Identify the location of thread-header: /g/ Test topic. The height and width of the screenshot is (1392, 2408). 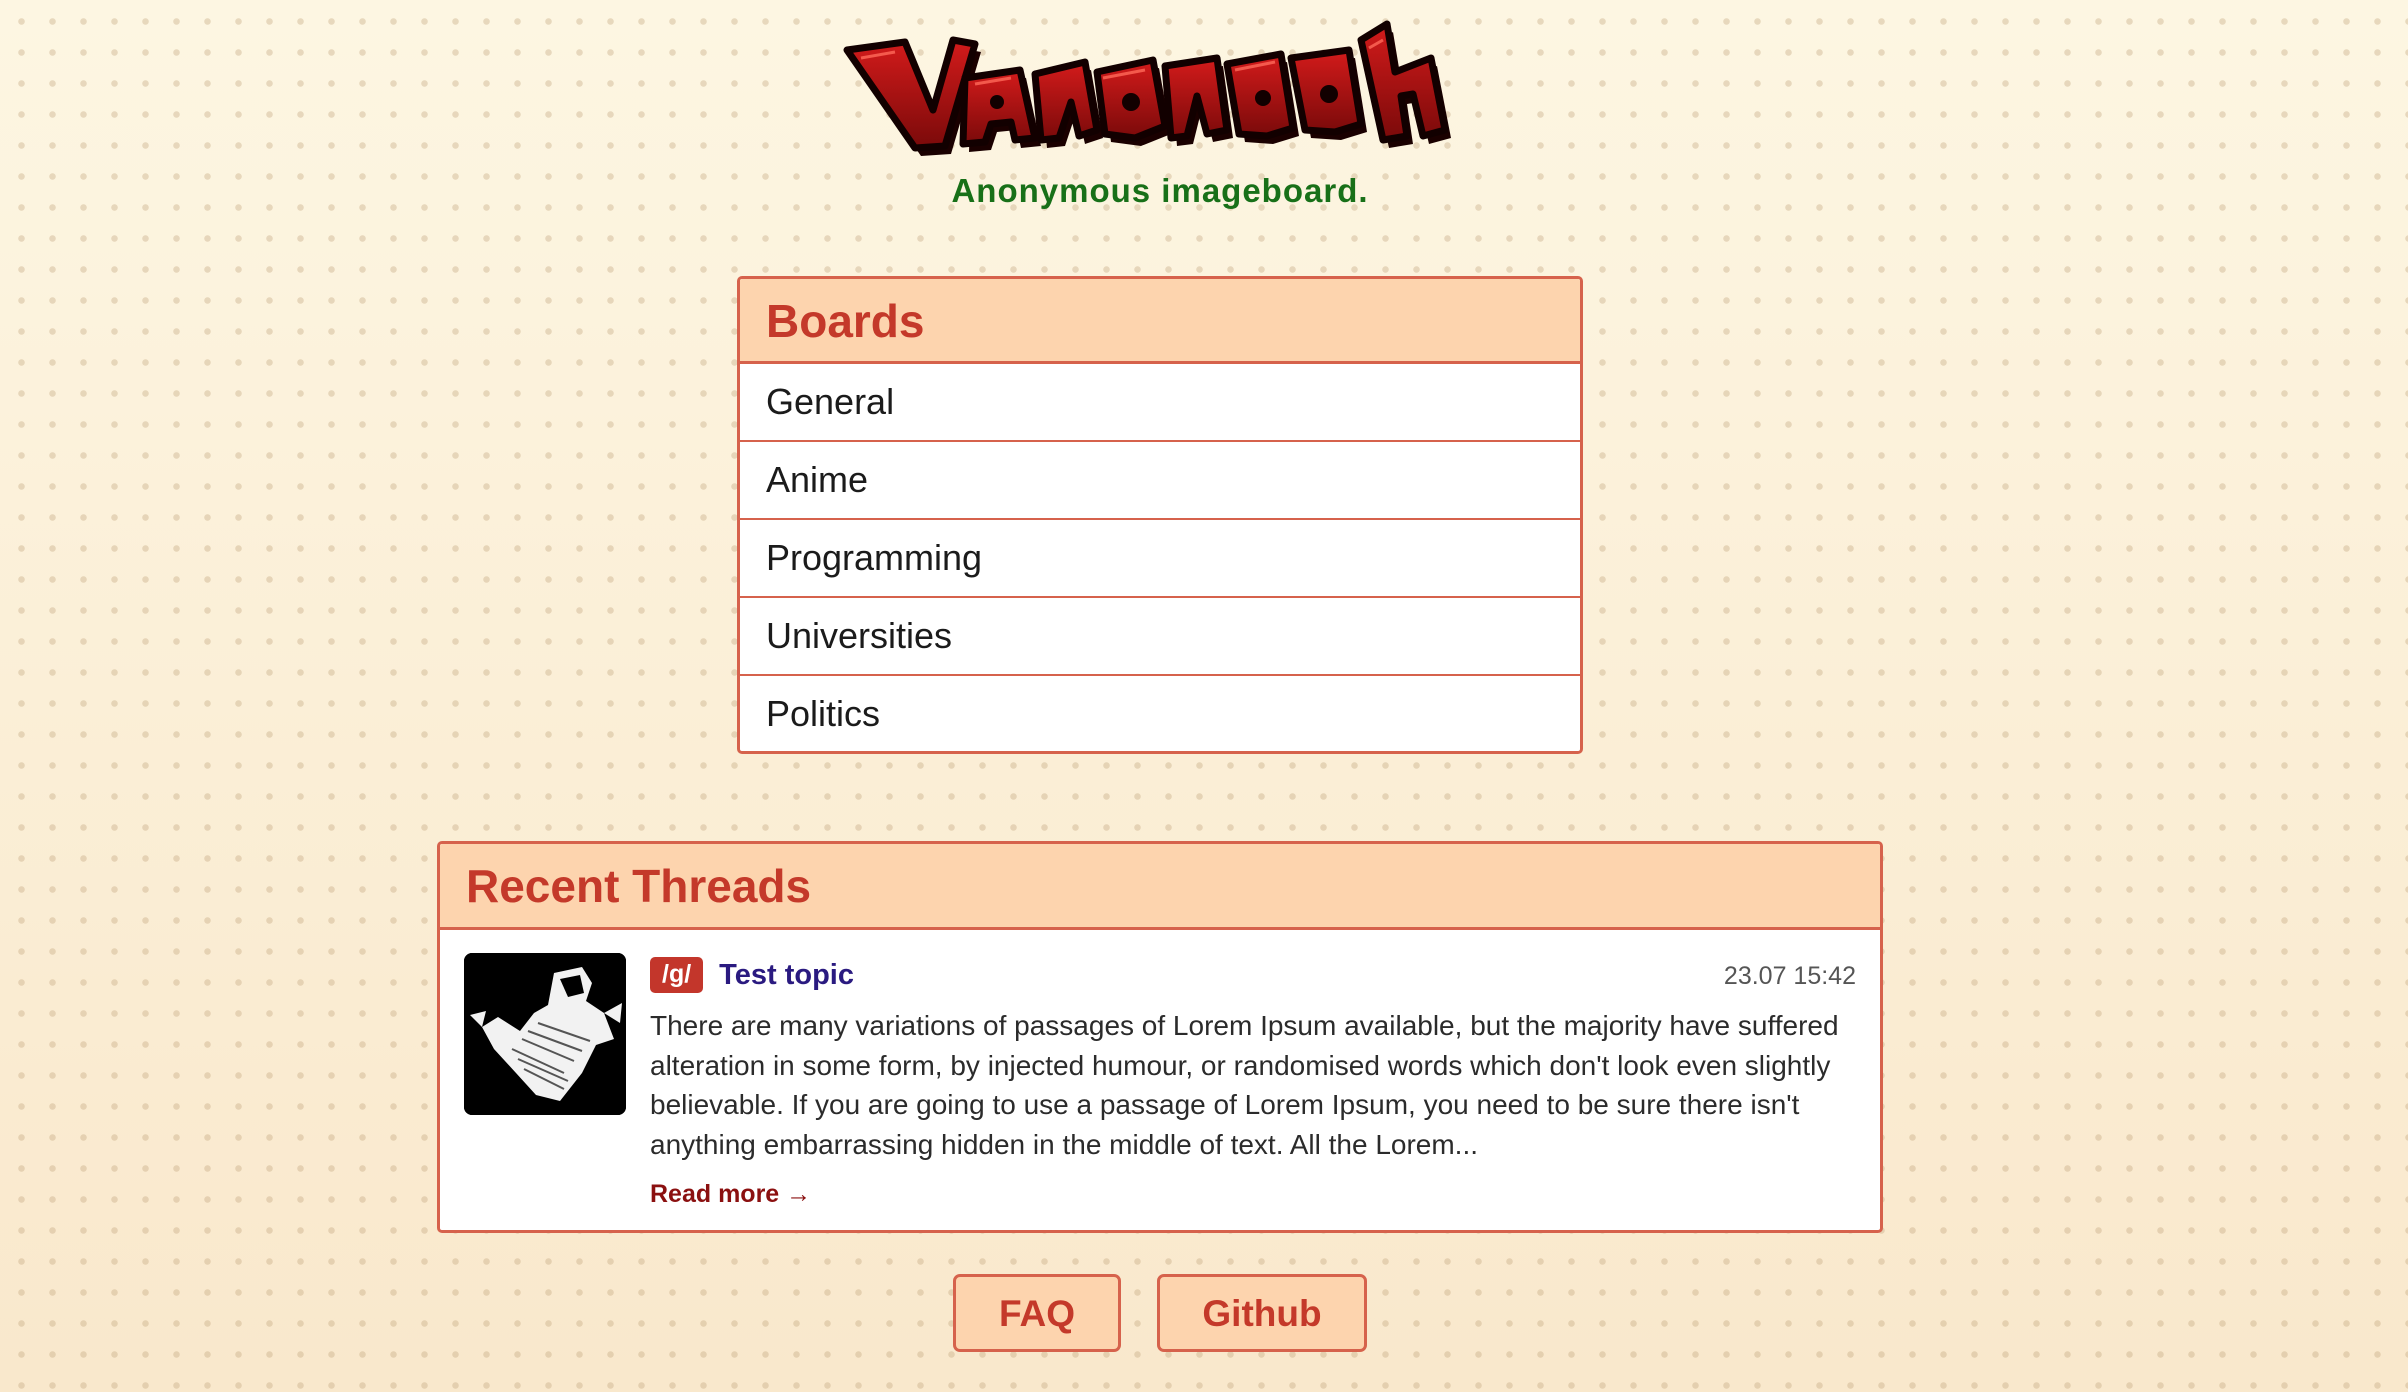
(752, 975).